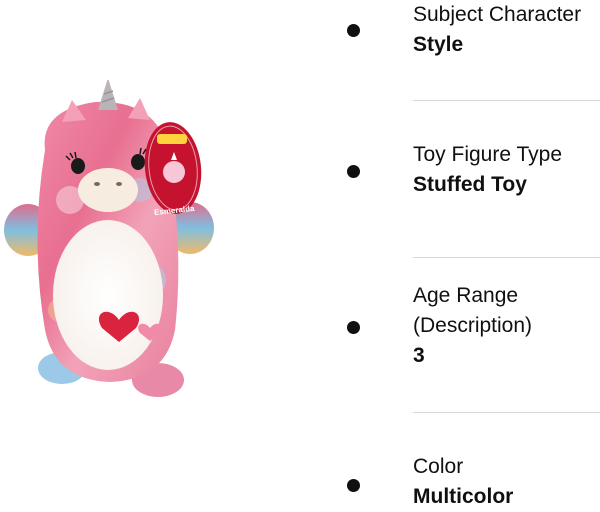 This screenshot has width=600, height=512. What do you see at coordinates (466, 295) in the screenshot?
I see `attribute-label-line-1: Age Range` at bounding box center [466, 295].